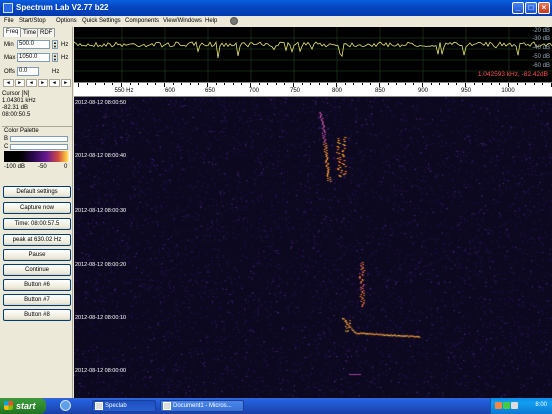 The image size is (552, 414). I want to click on start-button: start, so click(23, 406).